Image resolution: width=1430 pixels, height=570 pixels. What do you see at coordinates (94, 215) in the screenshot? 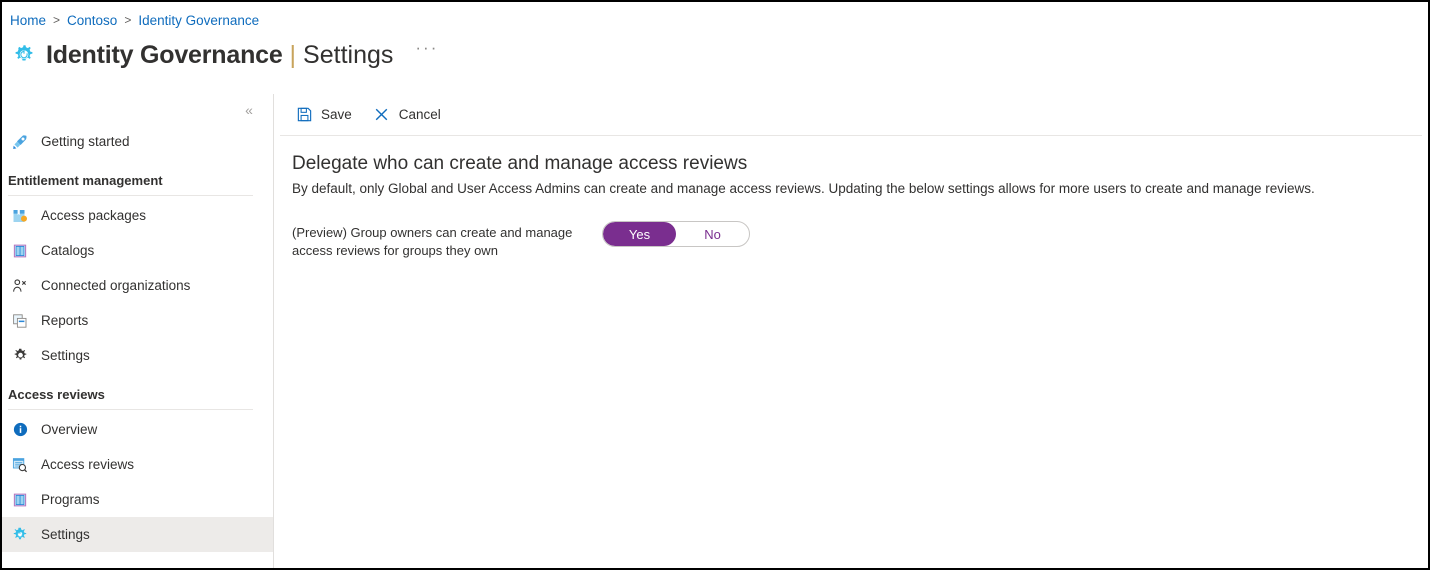
I see `sidebar-item-label: Access packages` at bounding box center [94, 215].